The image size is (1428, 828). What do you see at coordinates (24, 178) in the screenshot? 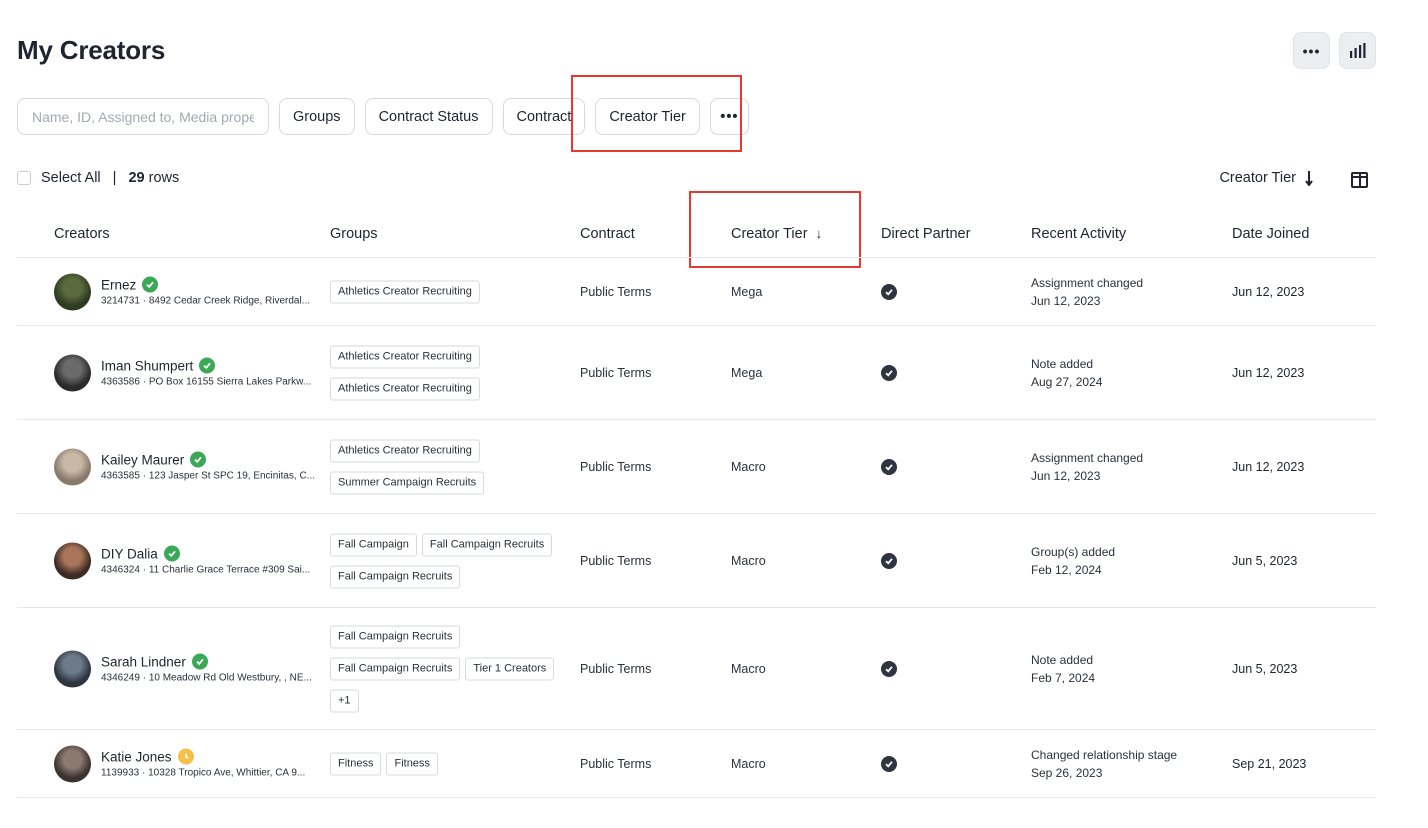
I see `select-all-checkbox` at bounding box center [24, 178].